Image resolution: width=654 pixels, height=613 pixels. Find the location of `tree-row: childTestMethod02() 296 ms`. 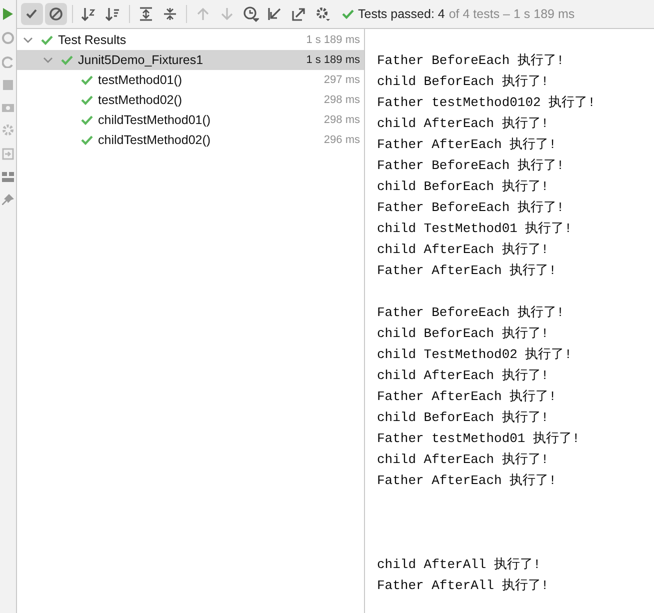

tree-row: childTestMethod02() 296 ms is located at coordinates (190, 140).